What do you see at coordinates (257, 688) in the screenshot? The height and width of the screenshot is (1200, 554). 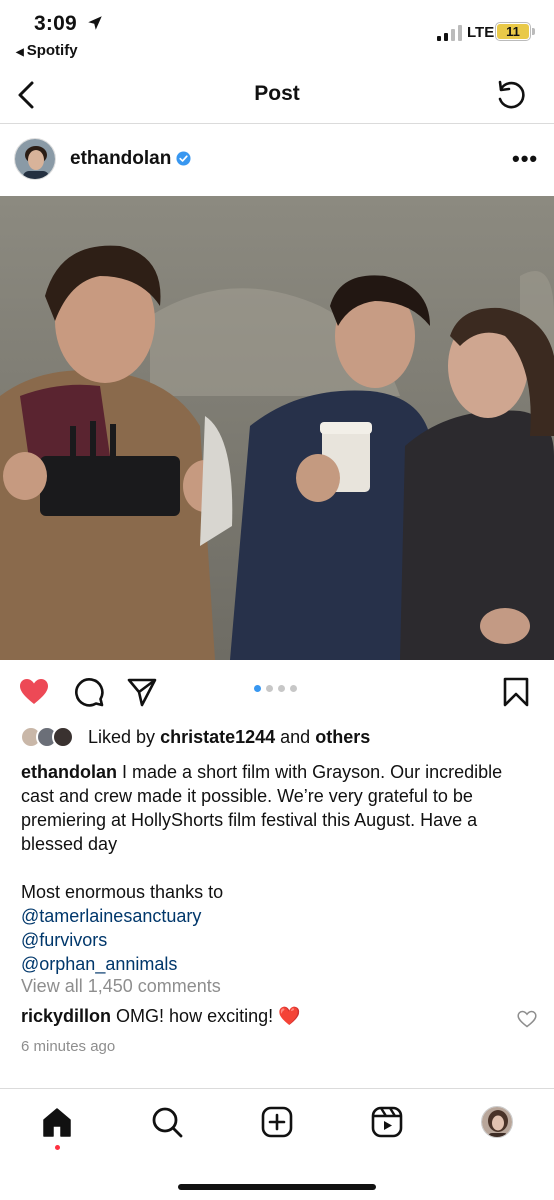 I see `carousel-dot-active` at bounding box center [257, 688].